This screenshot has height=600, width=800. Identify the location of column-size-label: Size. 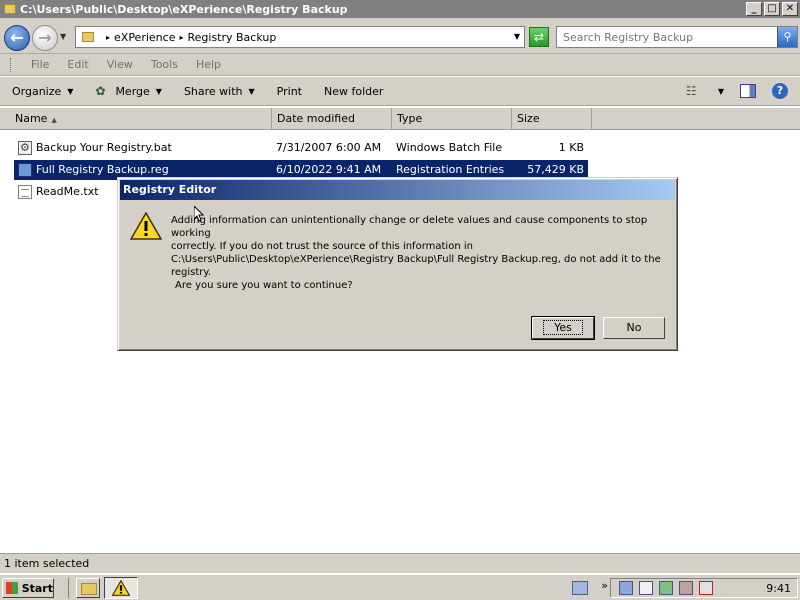
(528, 118).